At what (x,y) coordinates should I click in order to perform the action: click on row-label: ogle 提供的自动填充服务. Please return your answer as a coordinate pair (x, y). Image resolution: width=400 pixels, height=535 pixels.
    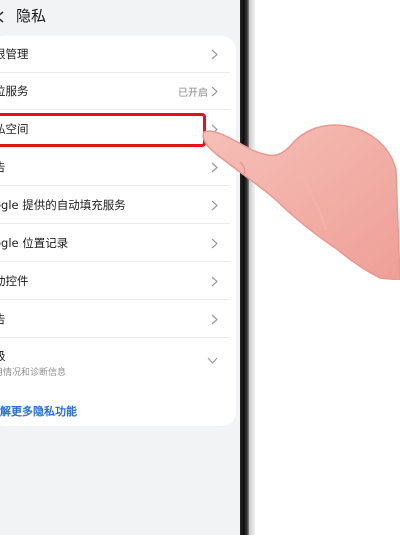
    Looking at the image, I should click on (63, 205).